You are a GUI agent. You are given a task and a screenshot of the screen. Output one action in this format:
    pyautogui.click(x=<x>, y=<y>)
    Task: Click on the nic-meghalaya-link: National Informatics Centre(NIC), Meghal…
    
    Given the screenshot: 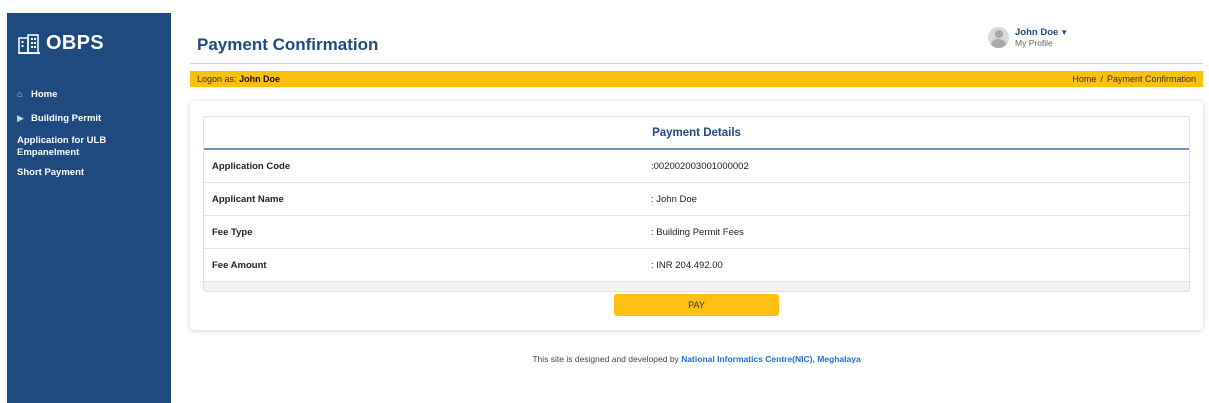 What is the action you would take?
    pyautogui.click(x=770, y=359)
    